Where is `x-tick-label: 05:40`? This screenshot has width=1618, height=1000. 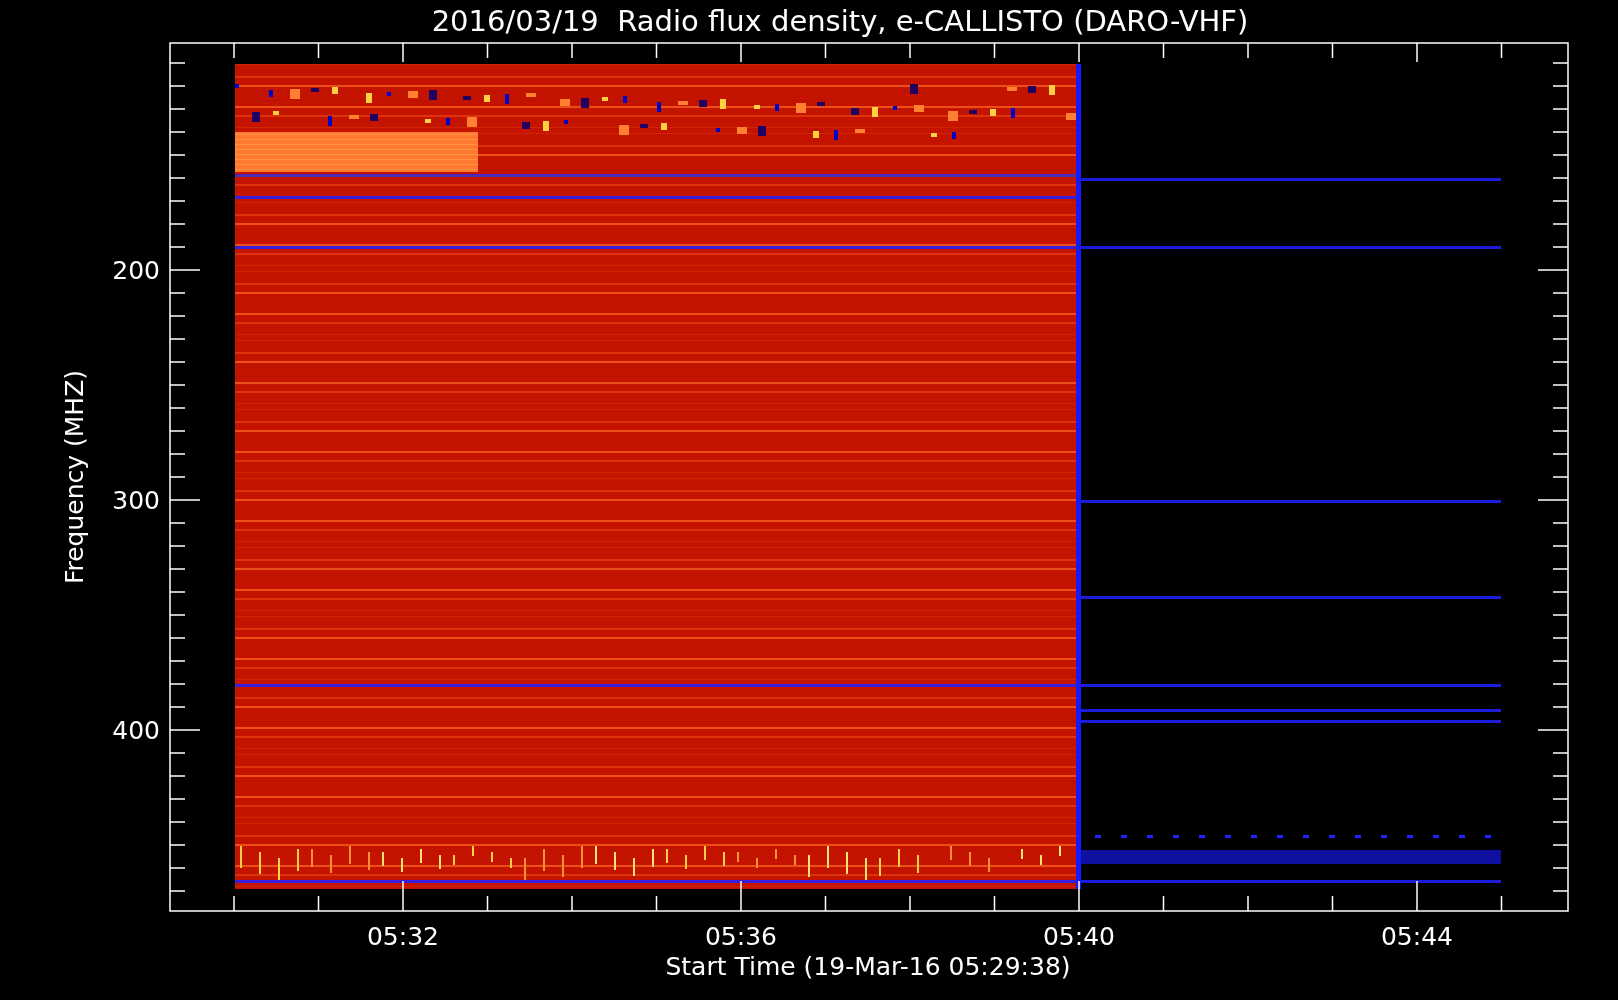 x-tick-label: 05:40 is located at coordinates (1079, 936).